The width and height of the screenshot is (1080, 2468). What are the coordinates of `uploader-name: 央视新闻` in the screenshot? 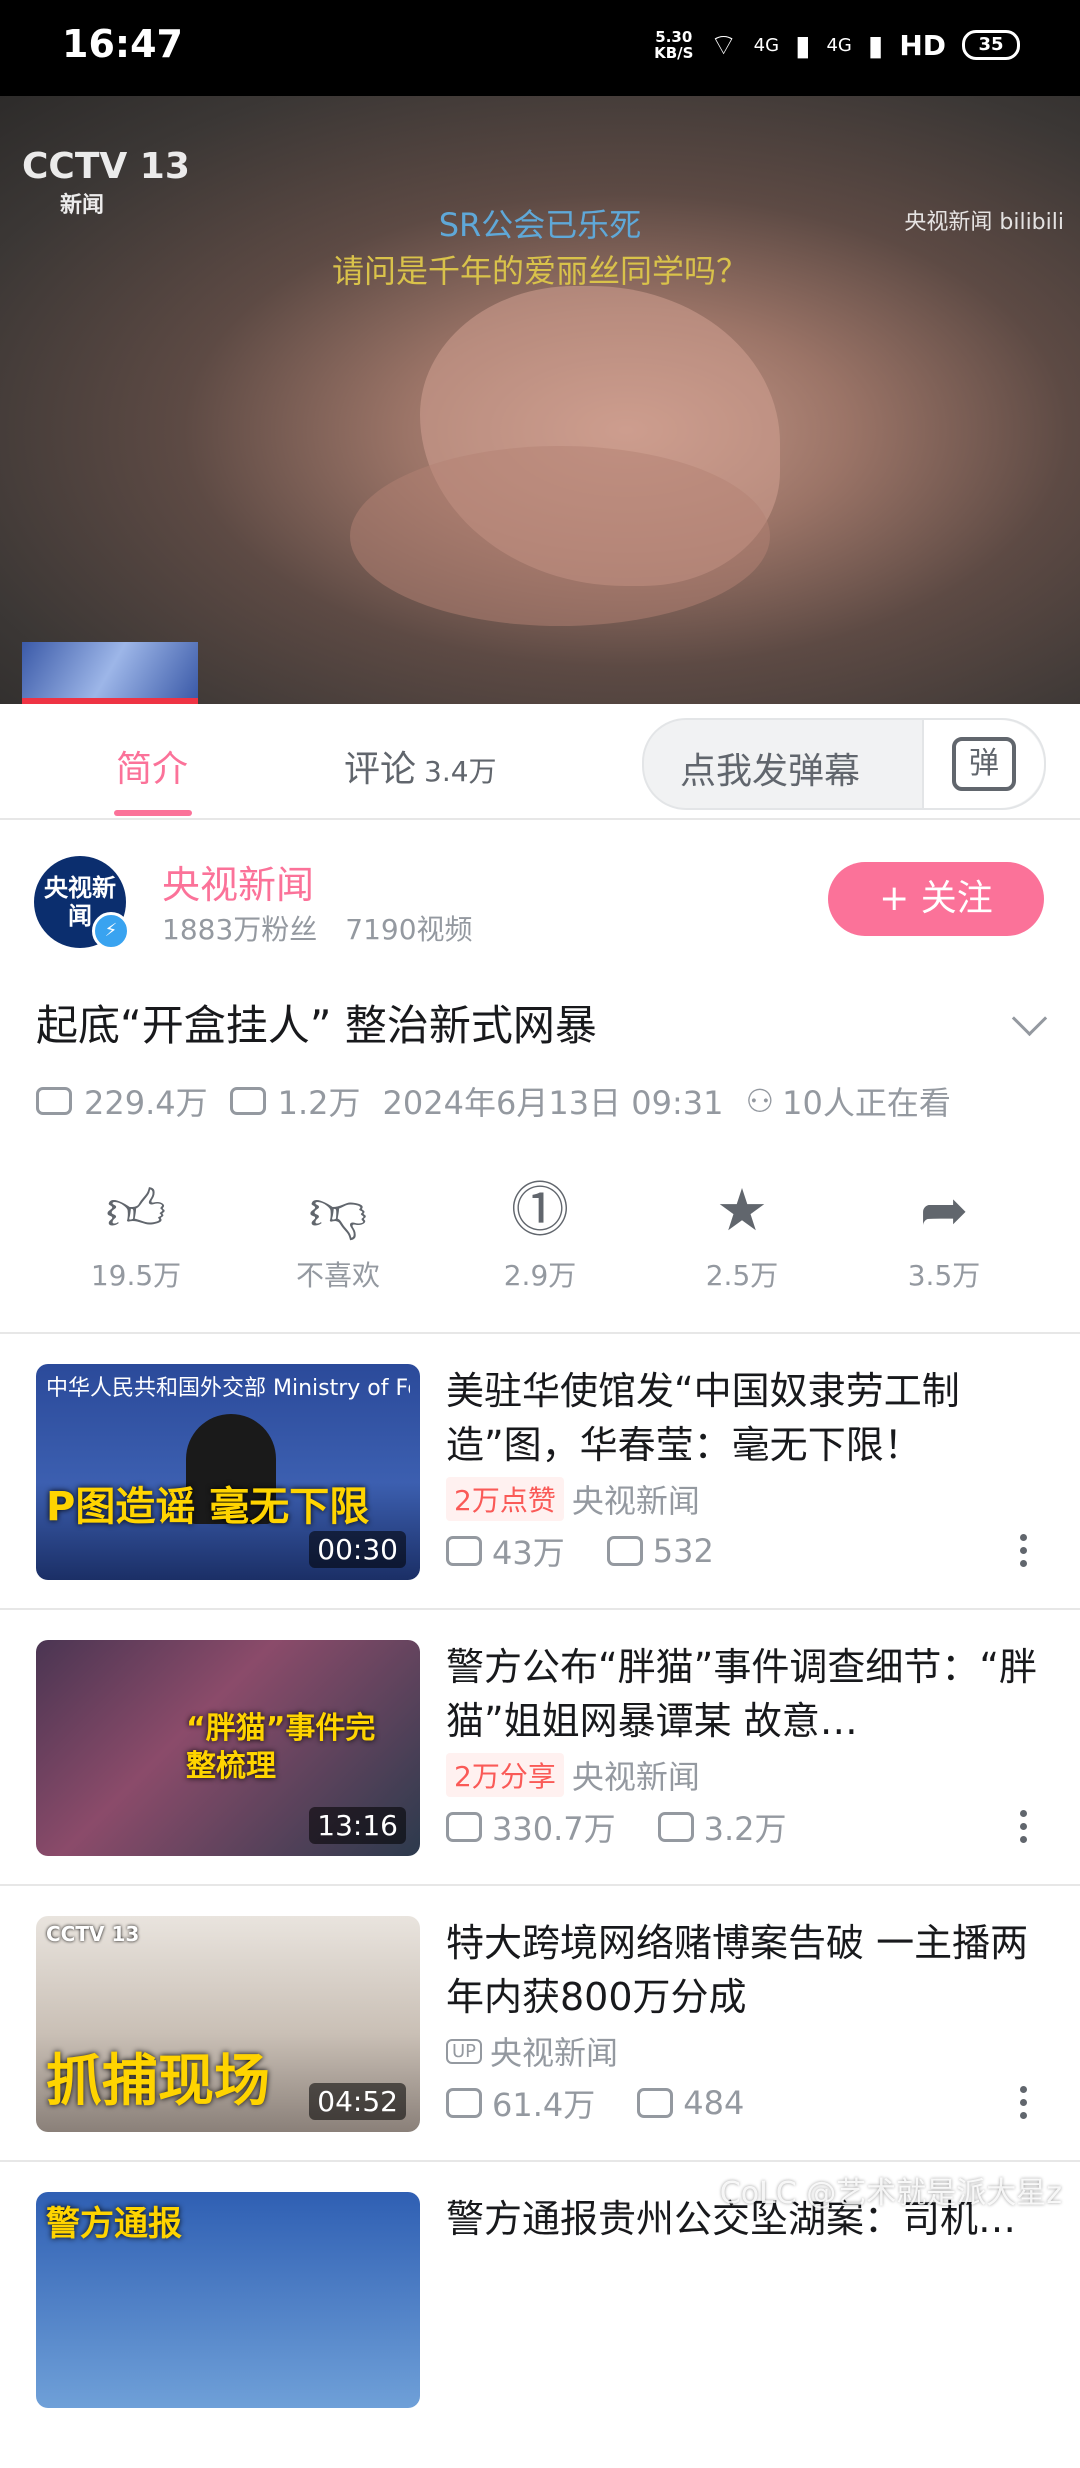 It's located at (238, 881).